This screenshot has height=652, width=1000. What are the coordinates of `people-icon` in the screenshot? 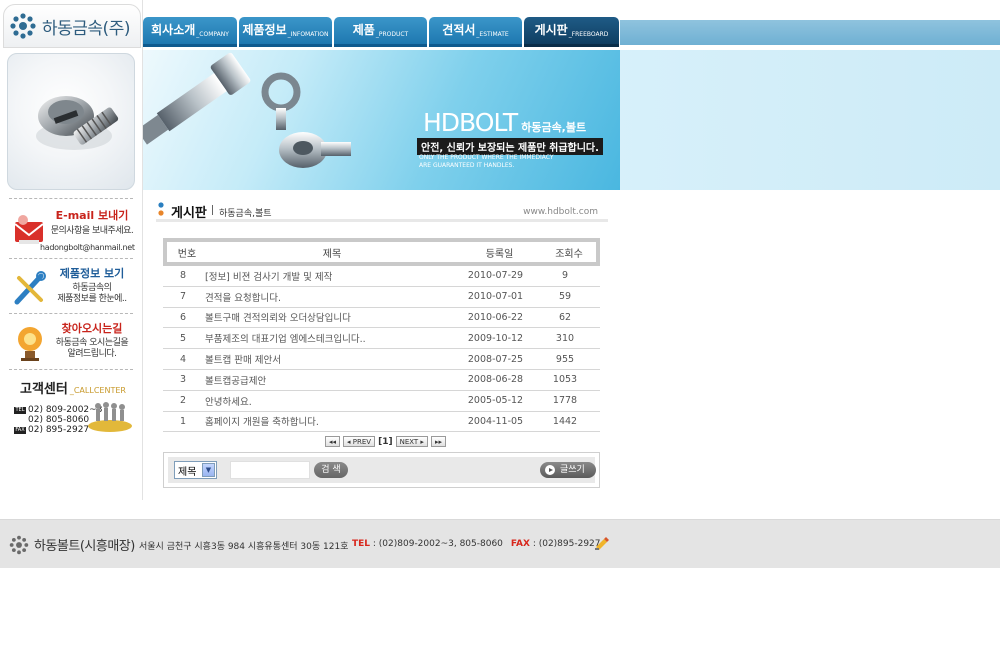 It's located at (110, 417).